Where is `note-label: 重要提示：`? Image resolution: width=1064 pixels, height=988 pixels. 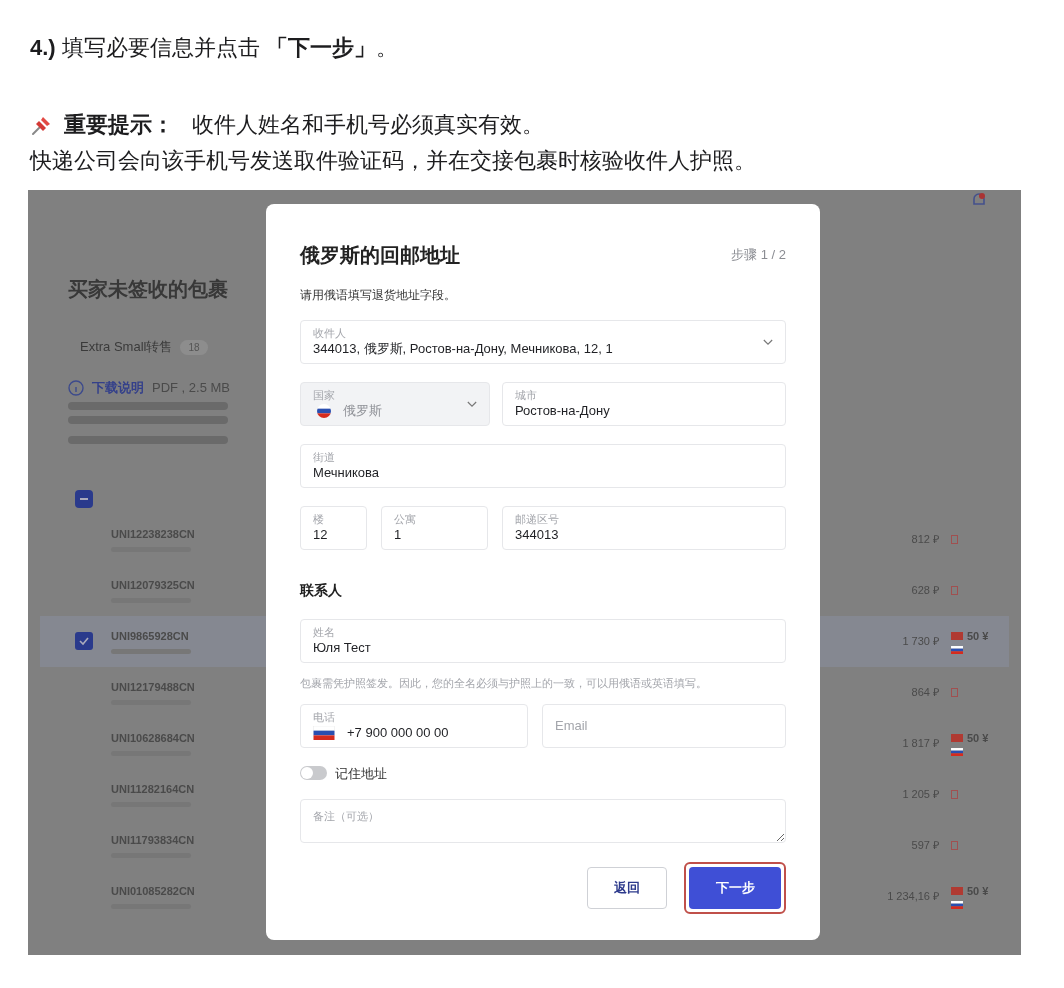
note-label: 重要提示： is located at coordinates (119, 125).